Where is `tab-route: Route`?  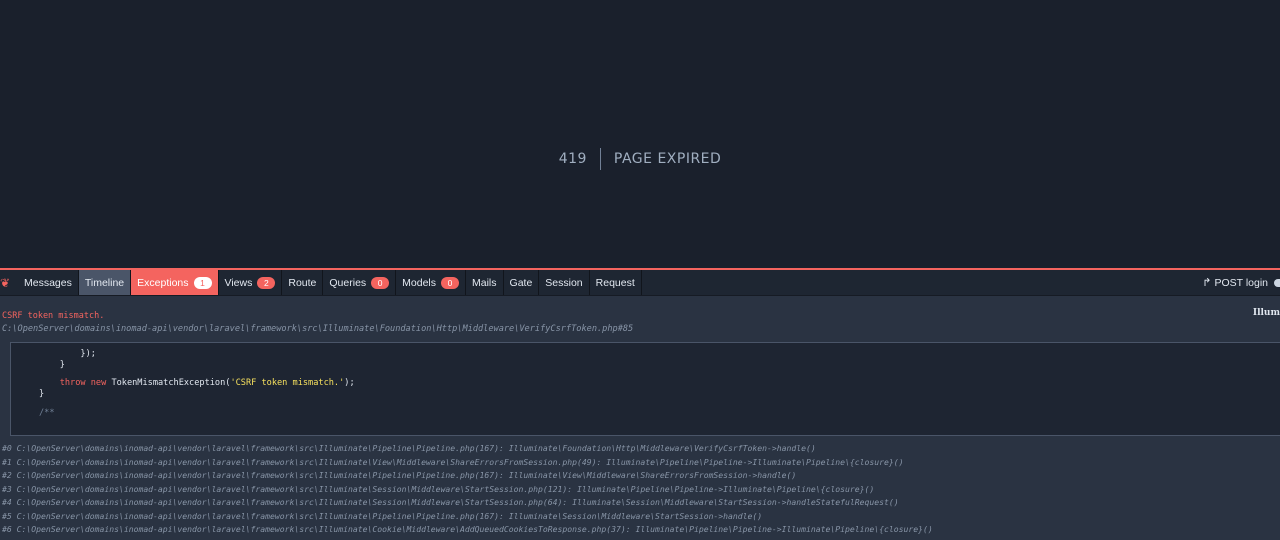 tab-route: Route is located at coordinates (303, 282).